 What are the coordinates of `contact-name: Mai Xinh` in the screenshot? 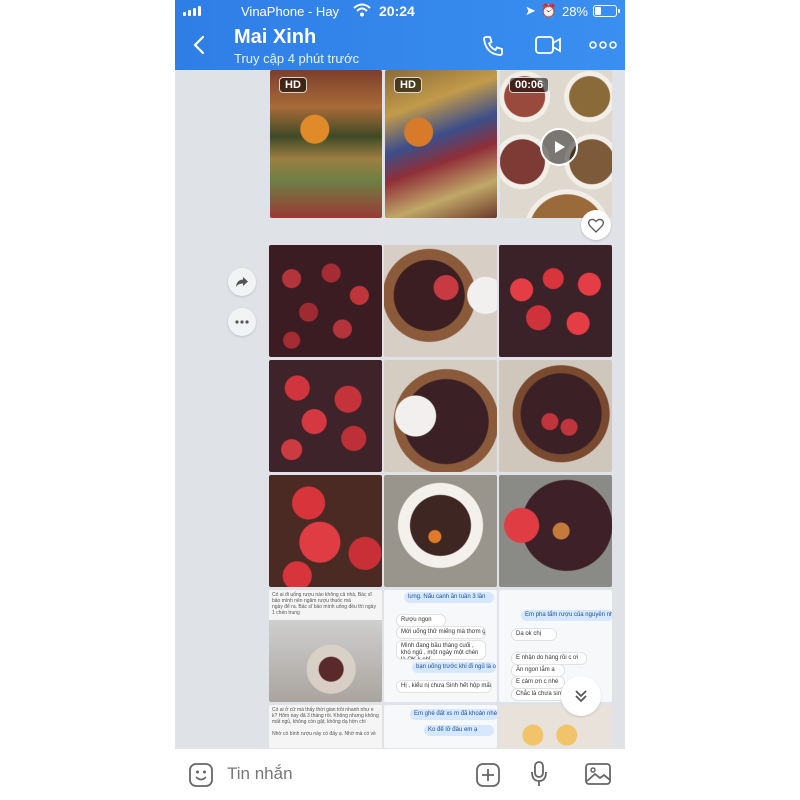 It's located at (275, 37).